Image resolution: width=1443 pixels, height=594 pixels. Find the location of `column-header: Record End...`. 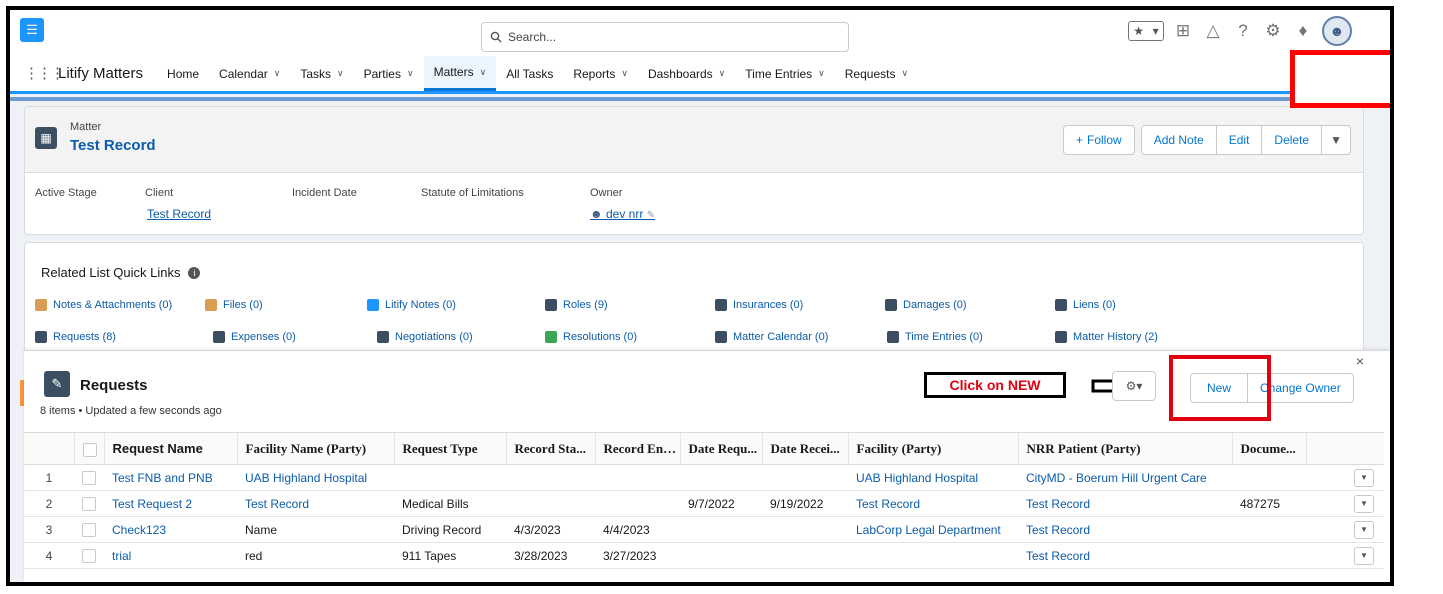

column-header: Record End... is located at coordinates (637, 448).